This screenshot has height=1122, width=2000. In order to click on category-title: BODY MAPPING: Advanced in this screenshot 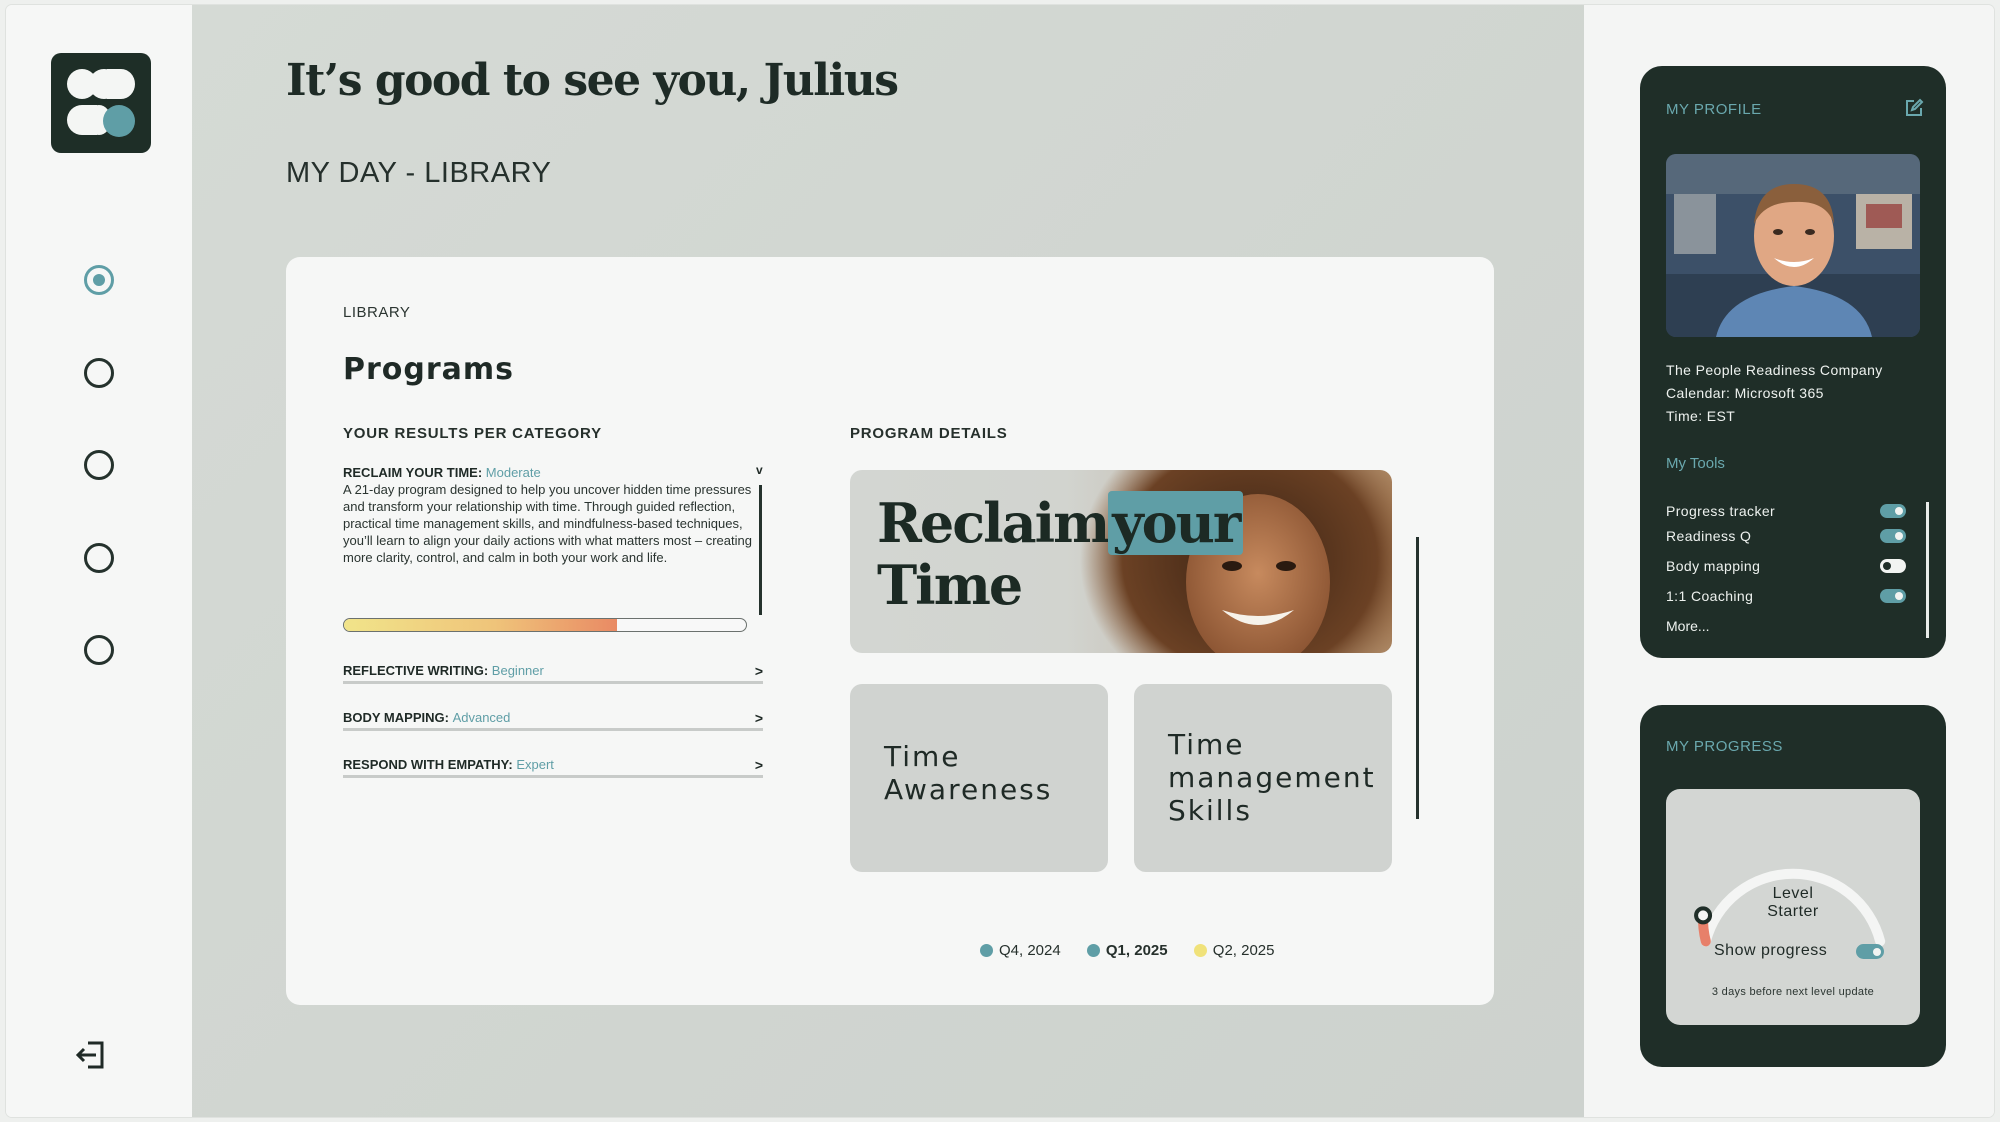, I will do `click(426, 717)`.